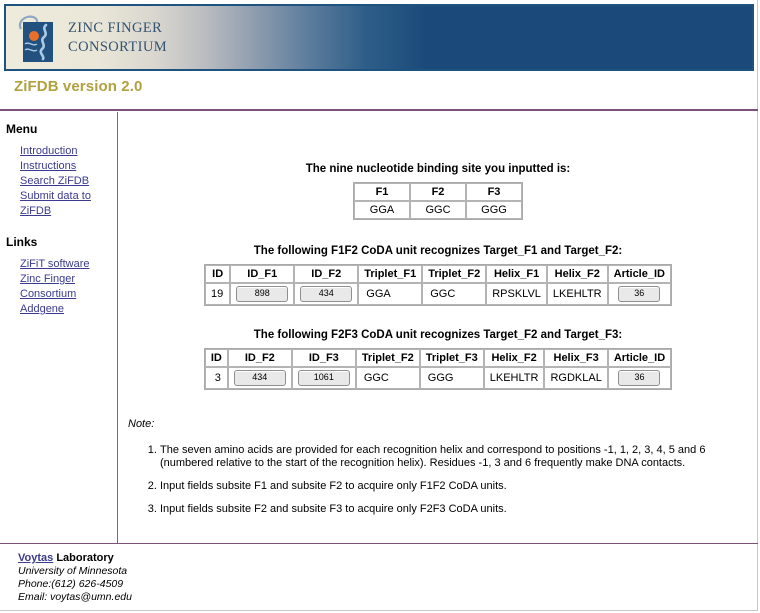 This screenshot has width=760, height=613. Describe the element at coordinates (68, 264) in the screenshot. I see `sidebar-link-zifit-software: ZiFiT software` at that location.